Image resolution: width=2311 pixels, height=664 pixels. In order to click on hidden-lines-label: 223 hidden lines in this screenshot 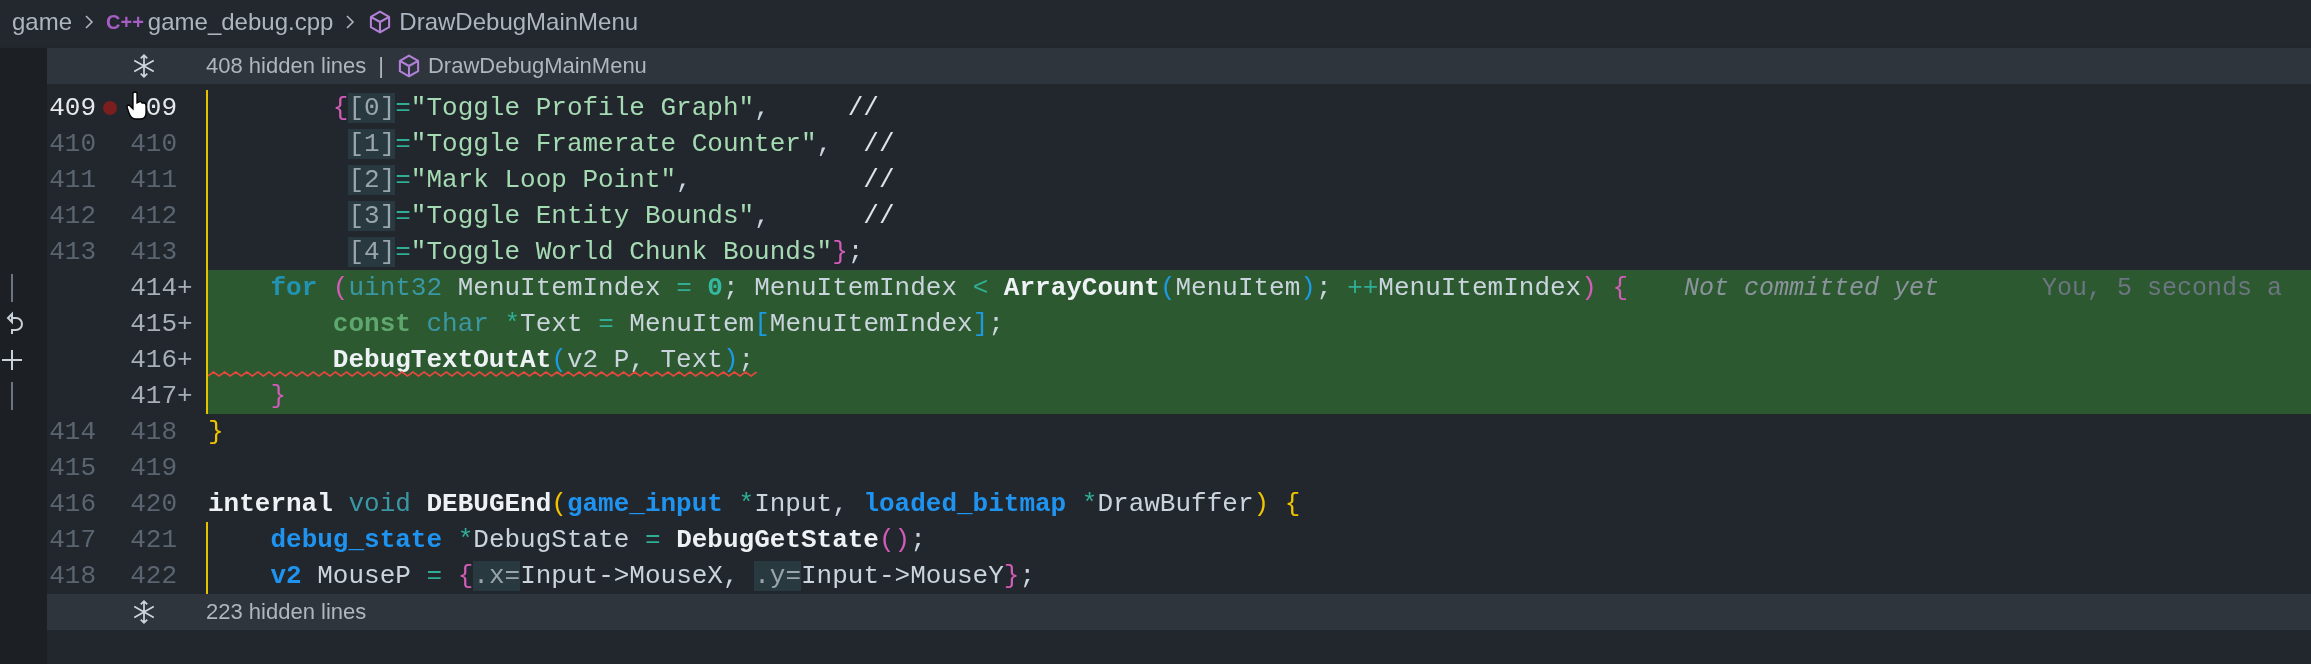, I will do `click(286, 612)`.